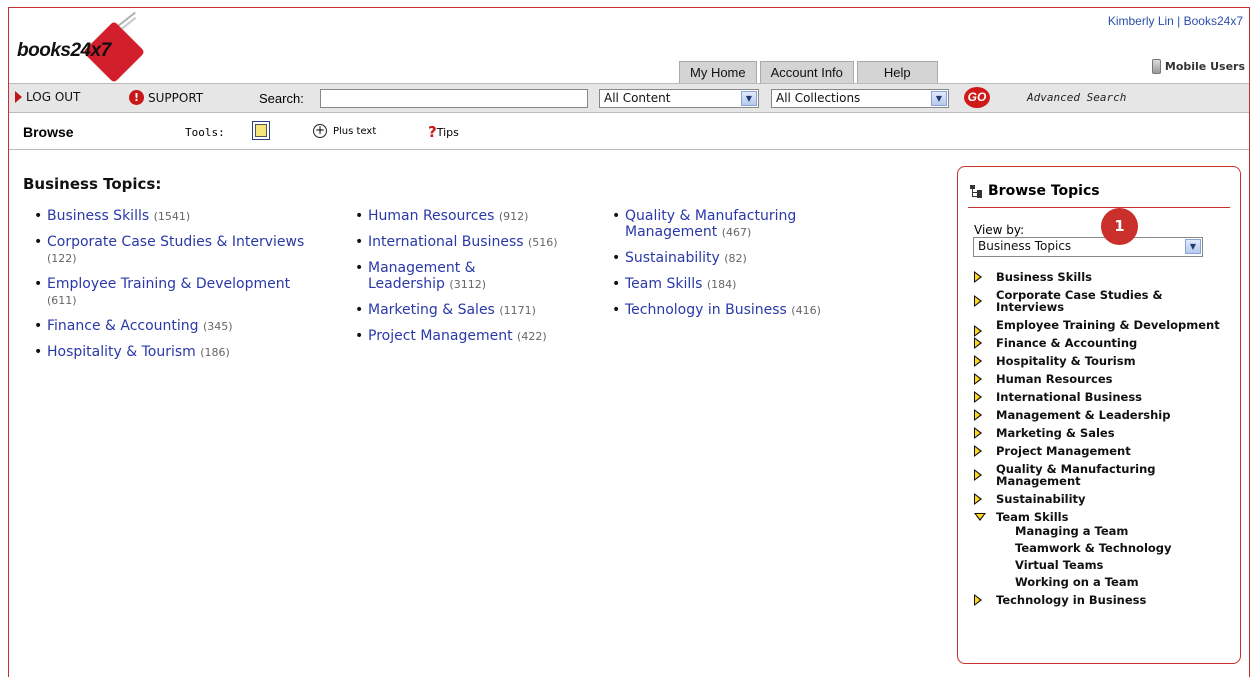 The height and width of the screenshot is (677, 1255). I want to click on view-by-select: Business Topics ▼, so click(1088, 247).